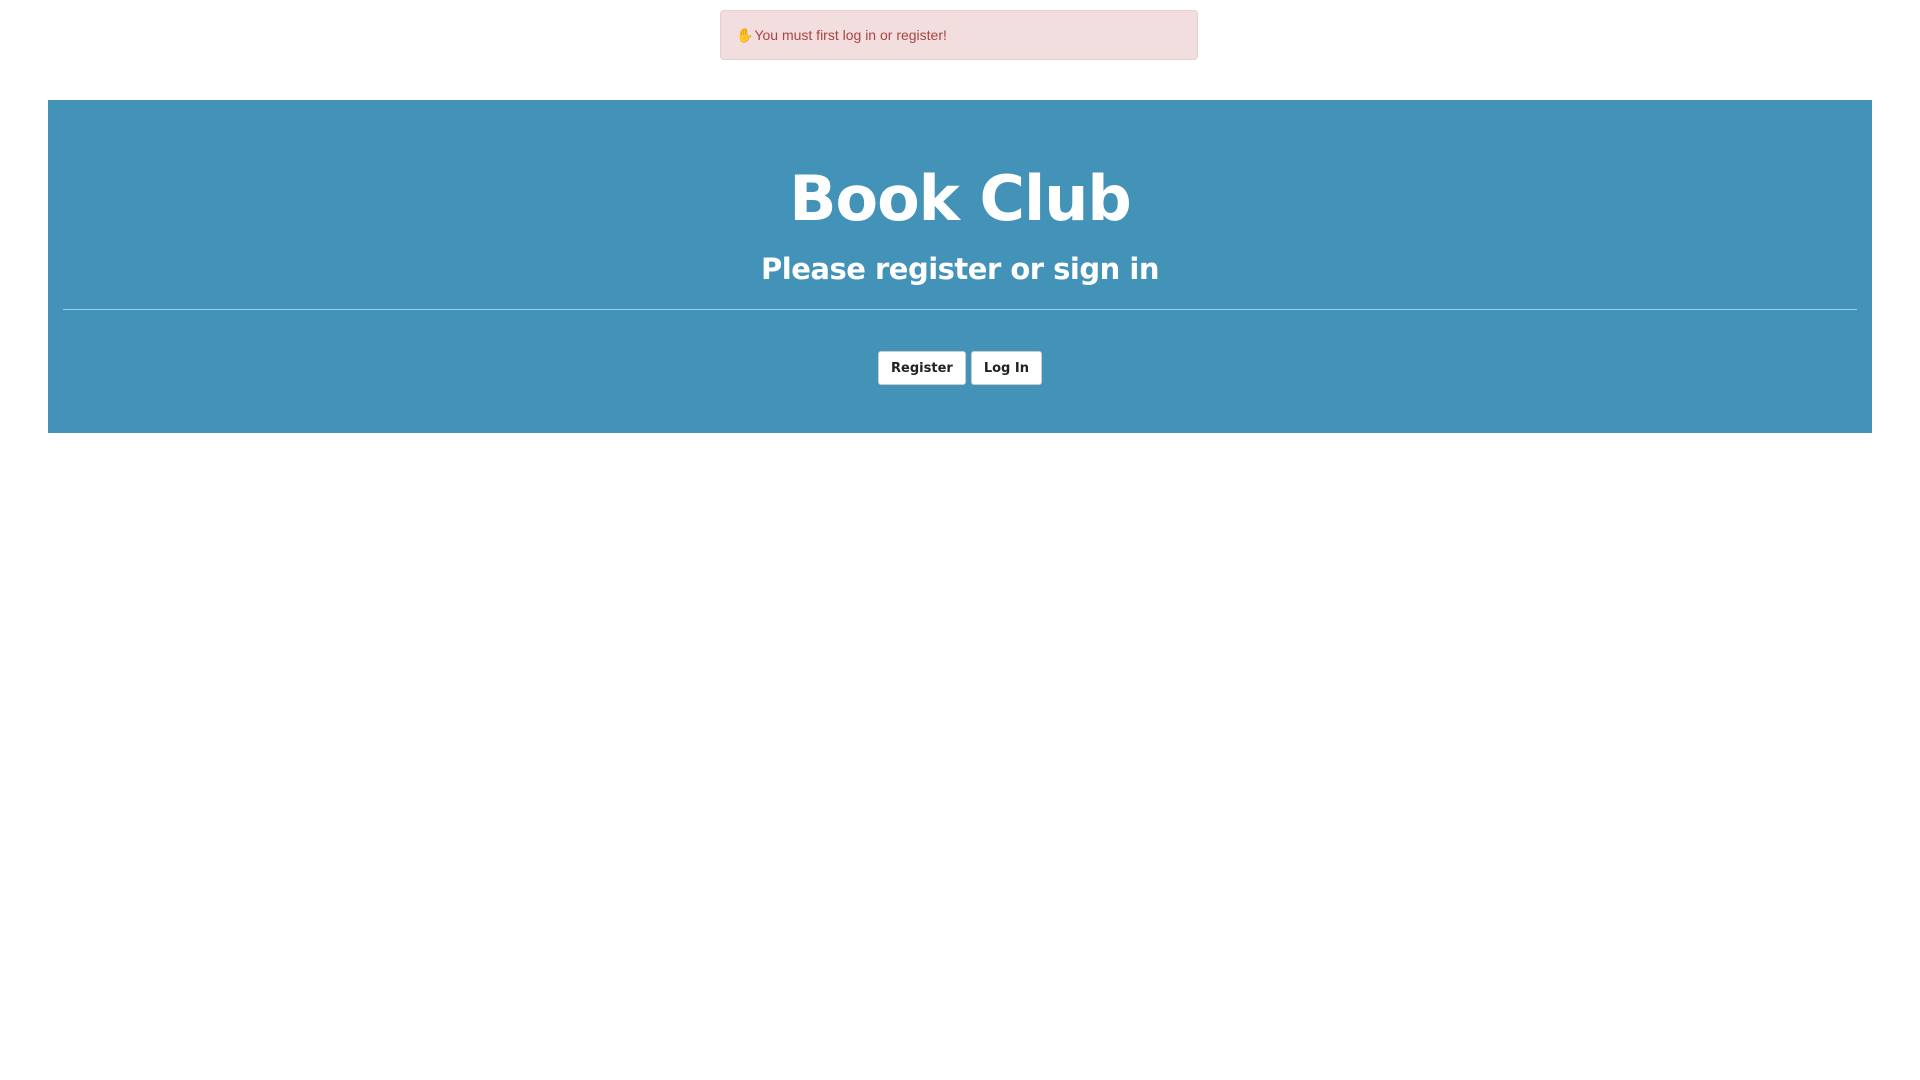 Image resolution: width=1920 pixels, height=1080 pixels. Describe the element at coordinates (959, 35) in the screenshot. I see `login-required-alert: ✋ You must first log in or register!` at that location.